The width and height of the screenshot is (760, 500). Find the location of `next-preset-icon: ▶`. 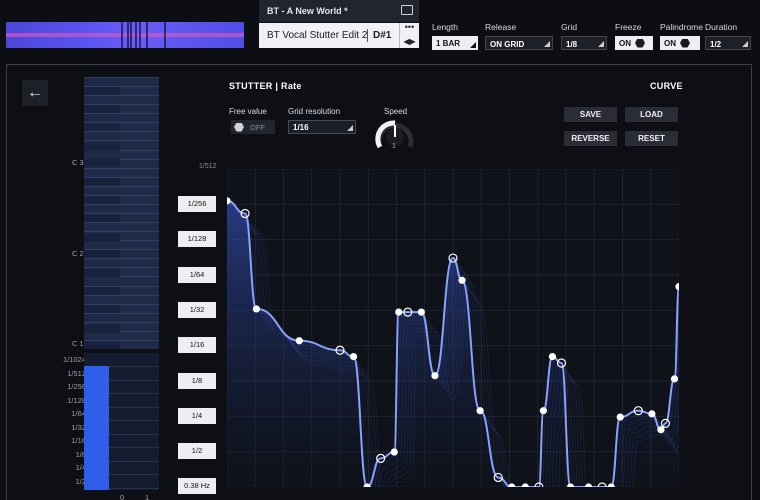

next-preset-icon: ▶ is located at coordinates (413, 41).